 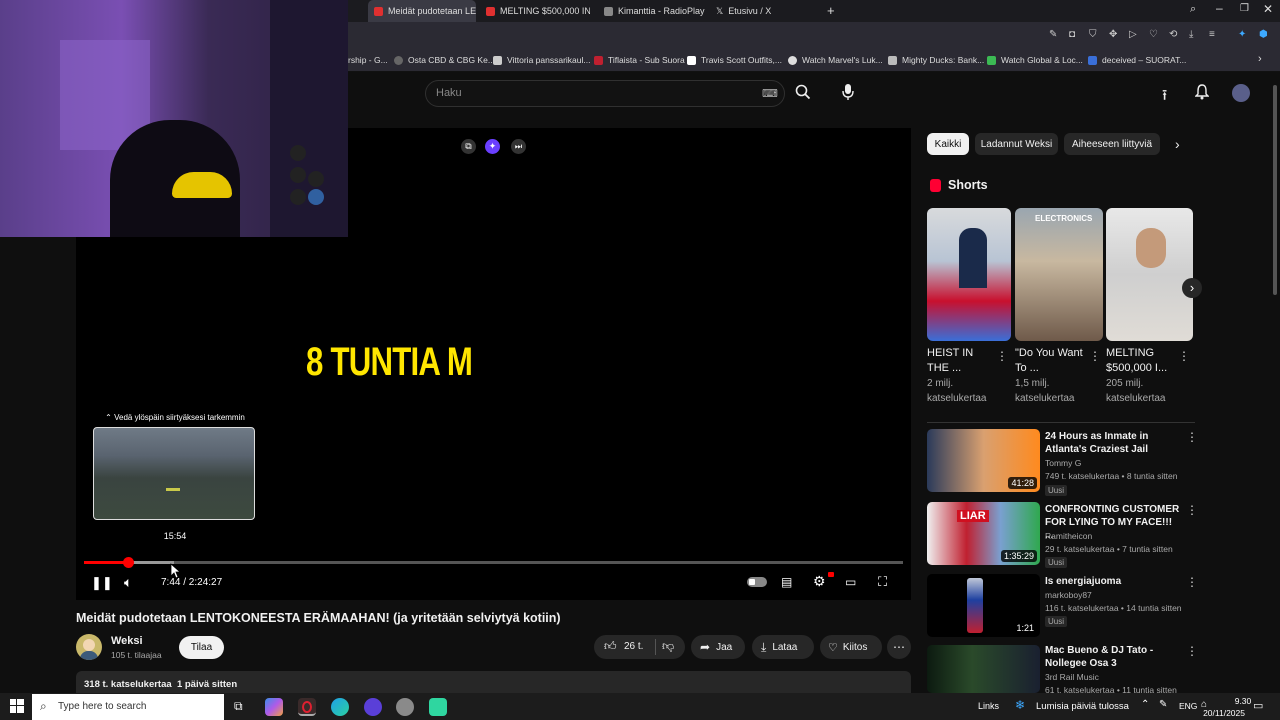 What do you see at coordinates (518, 146) in the screenshot?
I see `skip-icon: ⏭` at bounding box center [518, 146].